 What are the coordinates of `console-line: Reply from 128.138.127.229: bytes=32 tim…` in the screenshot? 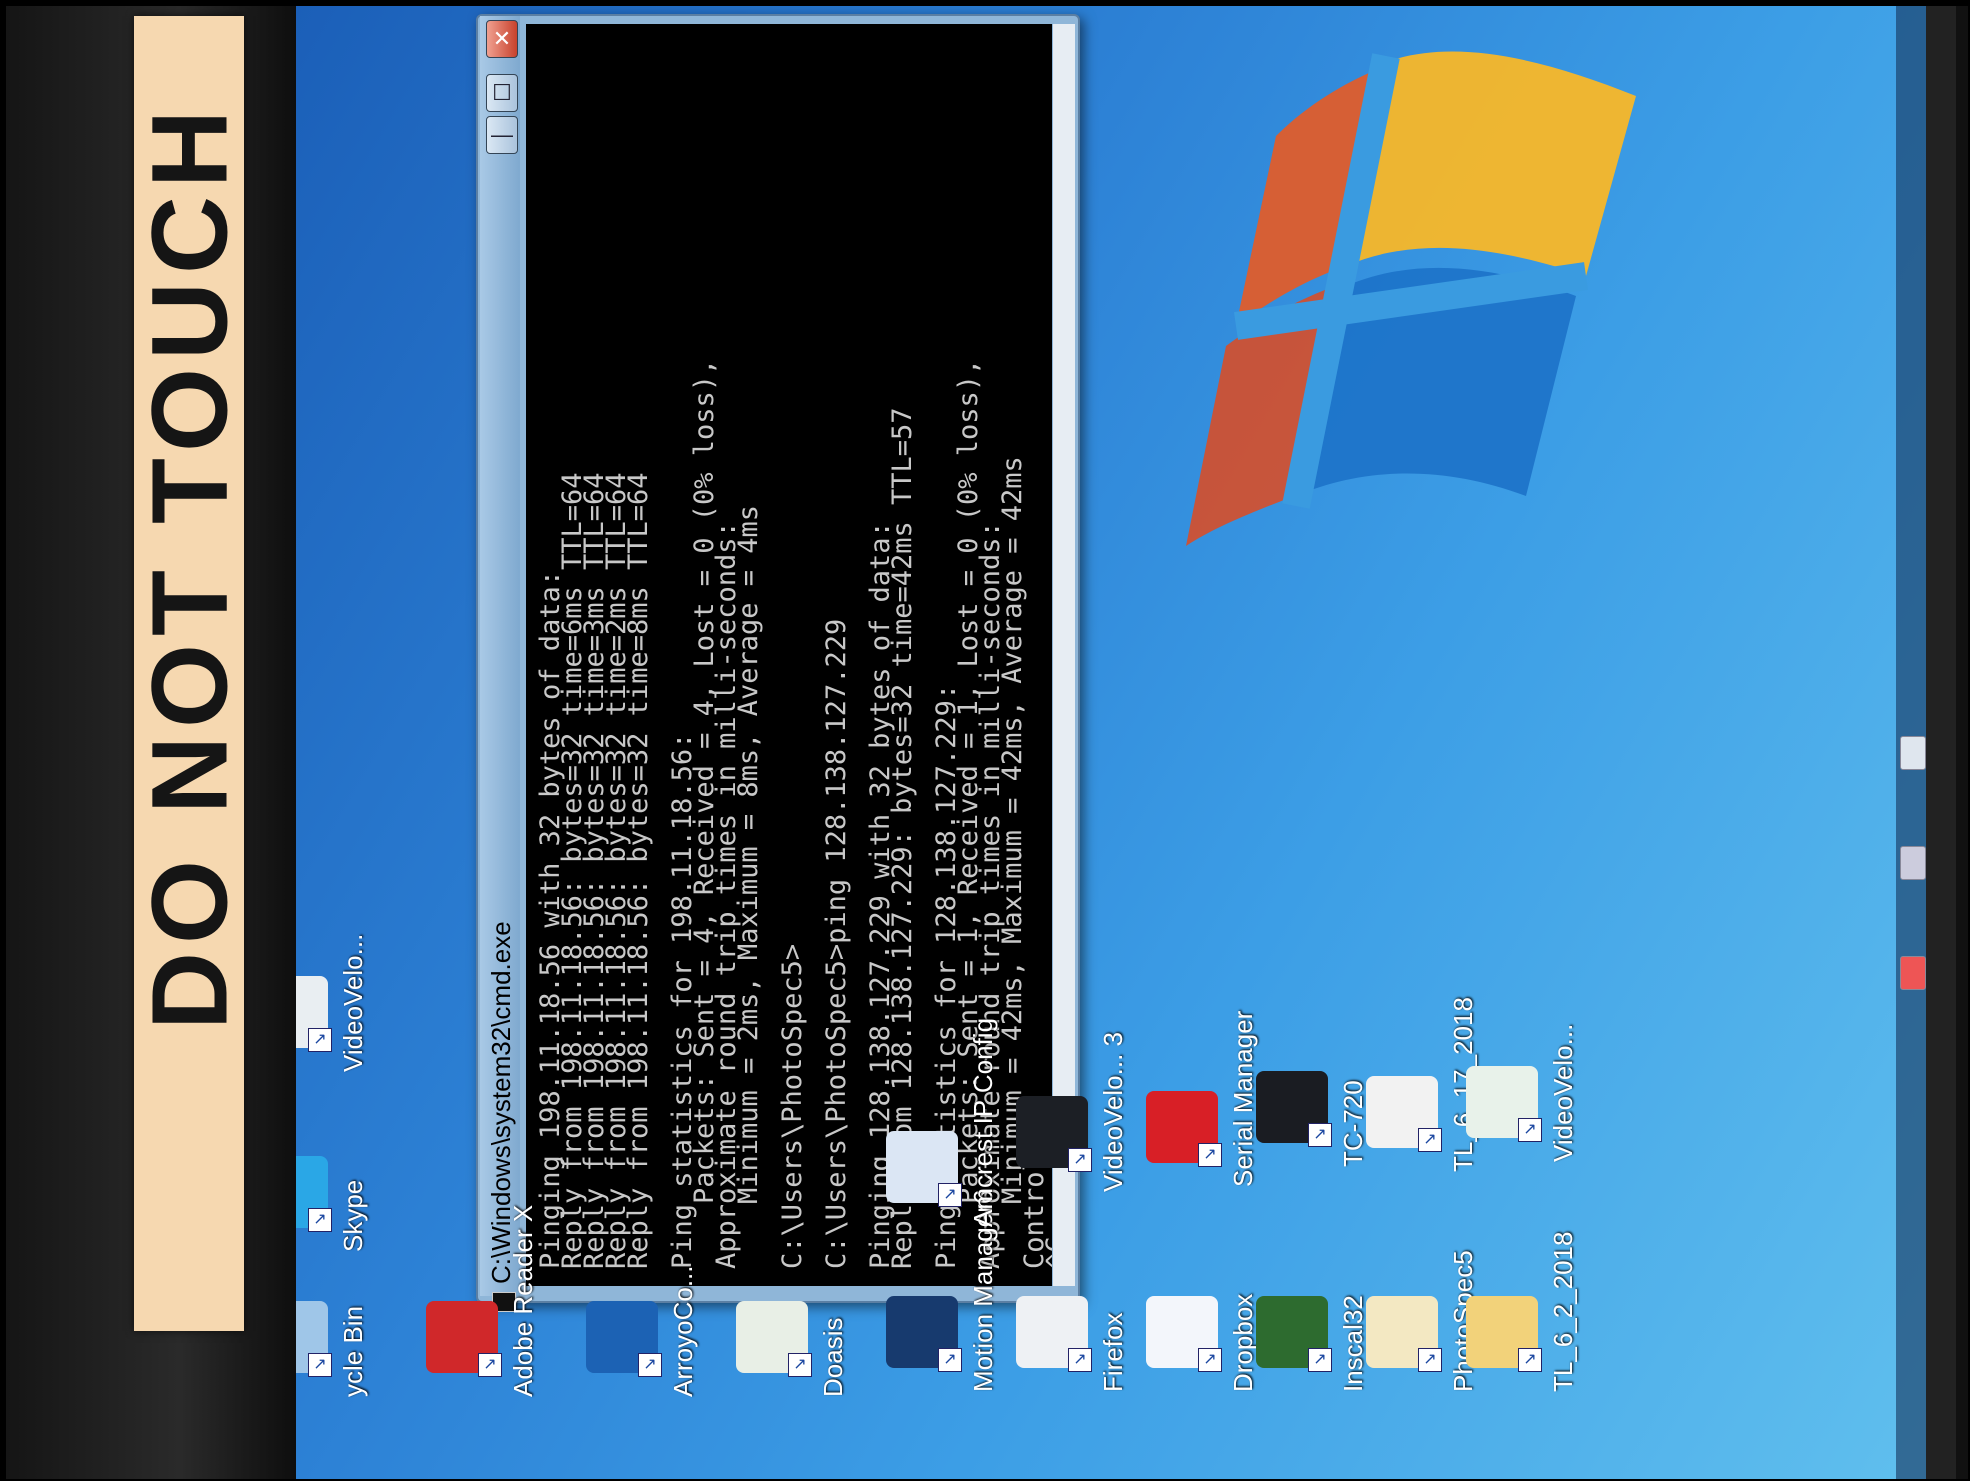 It's located at (902, 838).